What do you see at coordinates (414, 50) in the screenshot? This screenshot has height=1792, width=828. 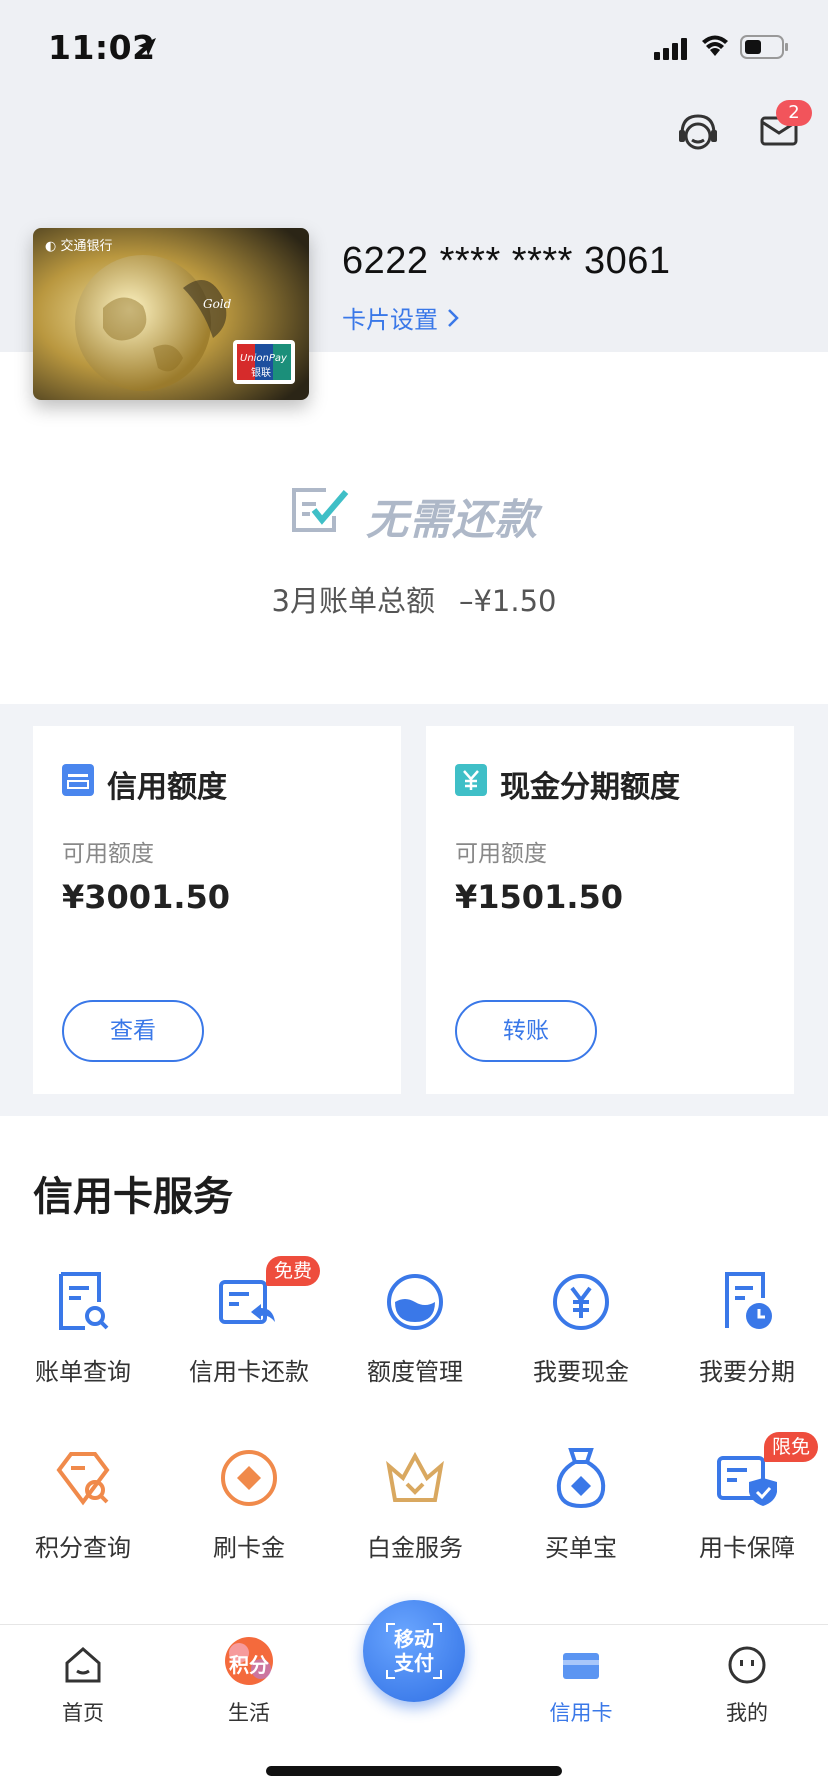 I see `status-bar: 11:02` at bounding box center [414, 50].